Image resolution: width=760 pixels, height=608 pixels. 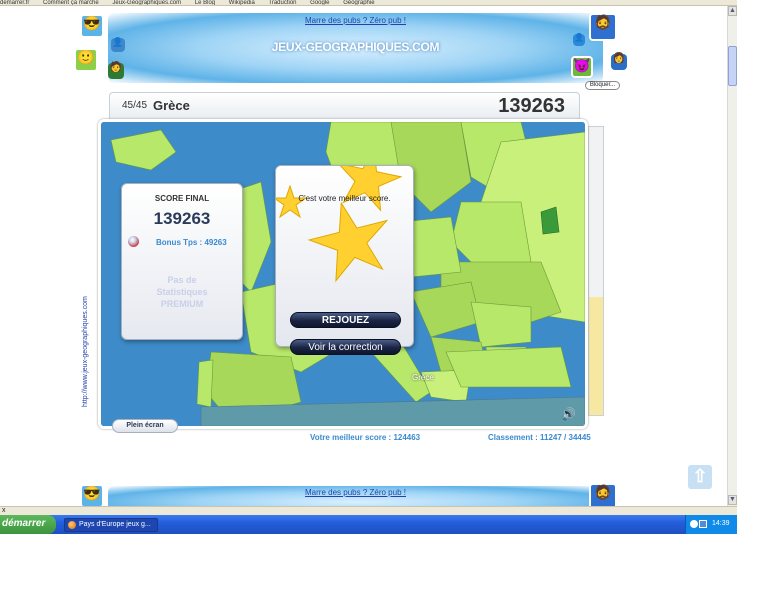 What do you see at coordinates (568, 414) in the screenshot?
I see `speaker-icon: 🔊` at bounding box center [568, 414].